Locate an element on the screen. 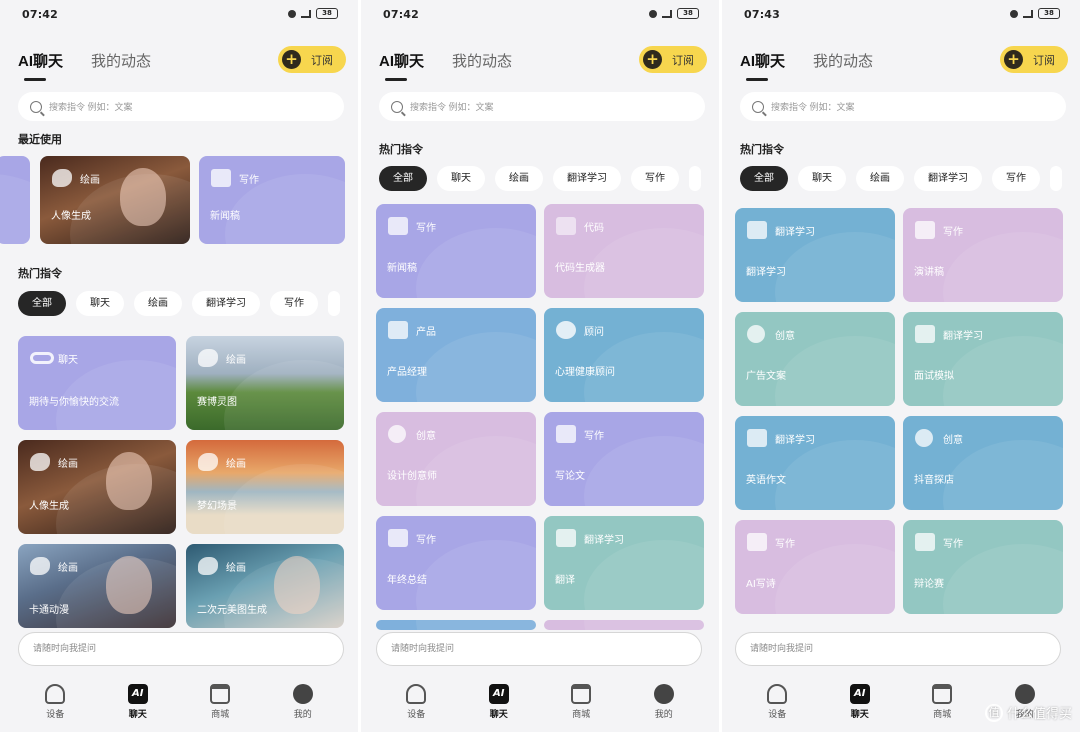  command-card: 写作 年终总结 is located at coordinates (456, 563).